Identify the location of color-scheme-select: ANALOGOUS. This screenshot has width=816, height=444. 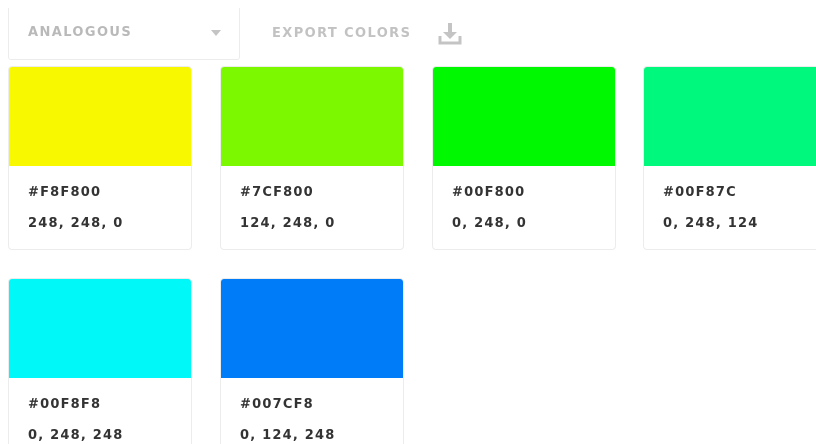
(124, 34).